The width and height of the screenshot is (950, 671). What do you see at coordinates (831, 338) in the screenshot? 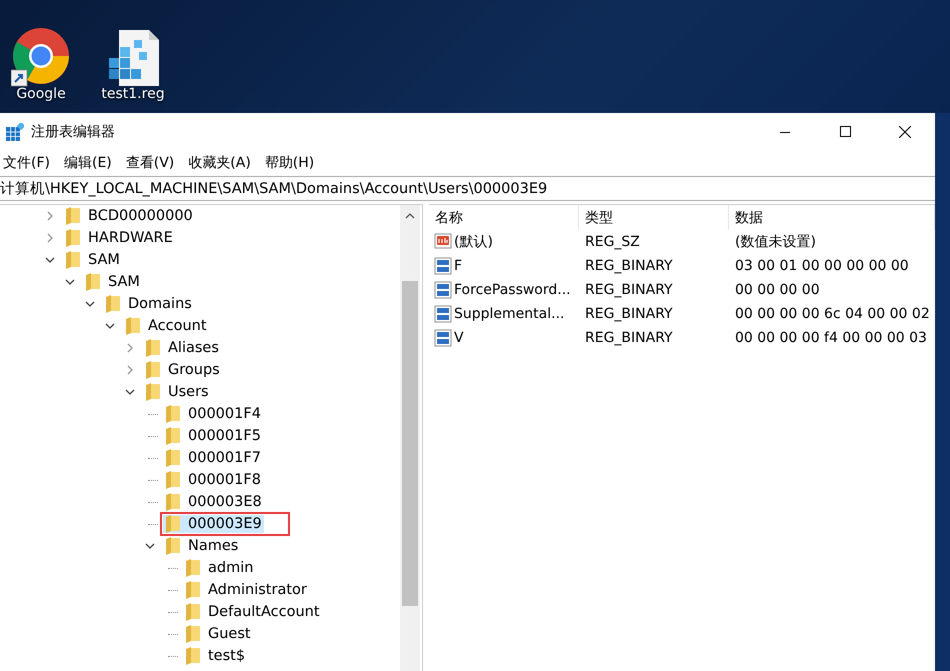
I see `value-data: 00 00 00 00 f4 00 00 00 03` at bounding box center [831, 338].